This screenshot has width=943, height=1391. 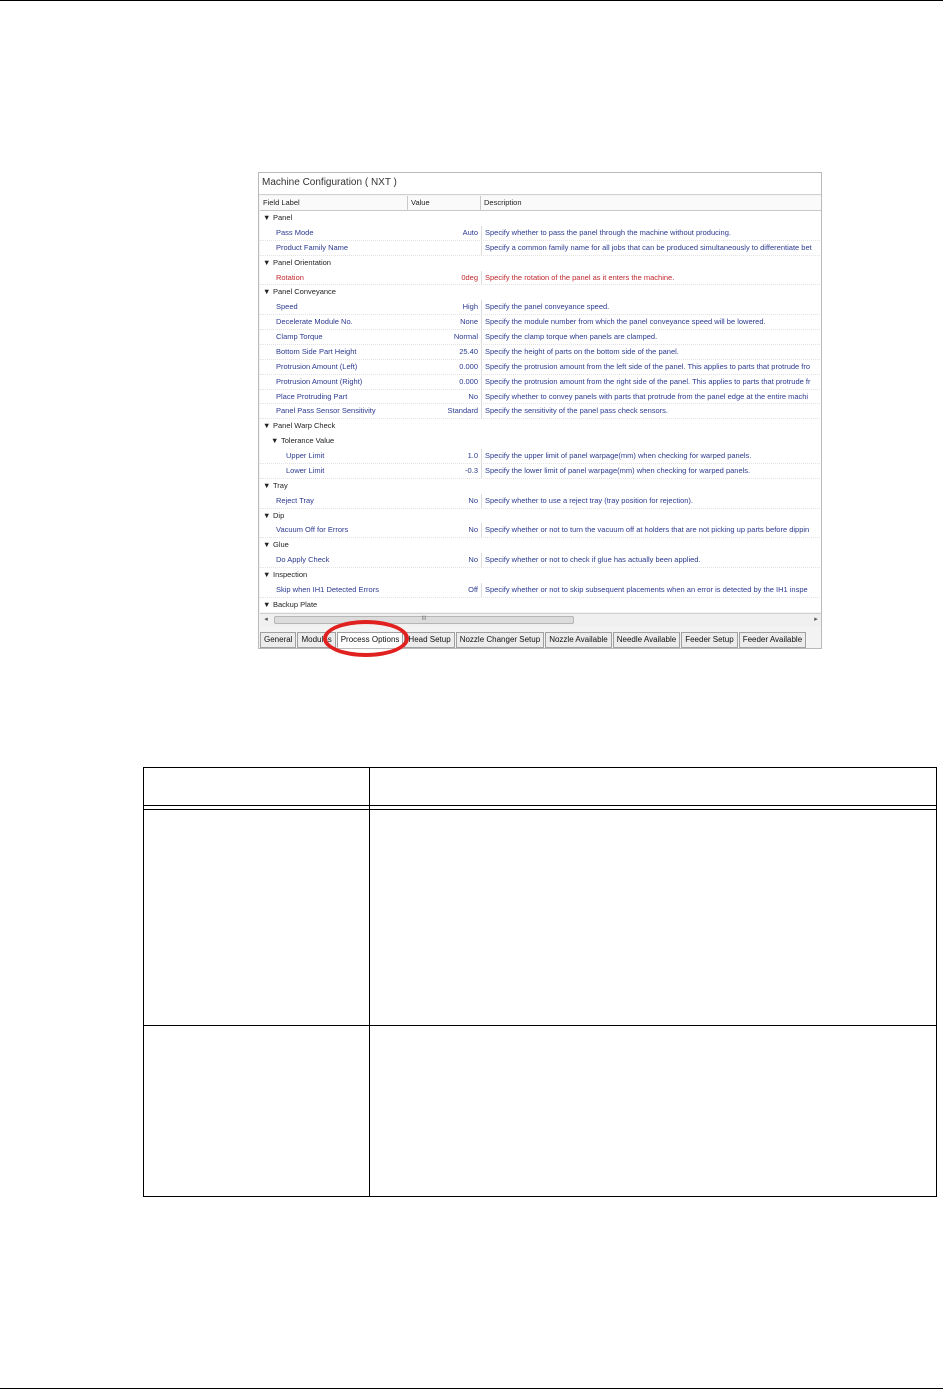 What do you see at coordinates (709, 640) in the screenshot?
I see `tab-feeder-setup: Feeder Setup` at bounding box center [709, 640].